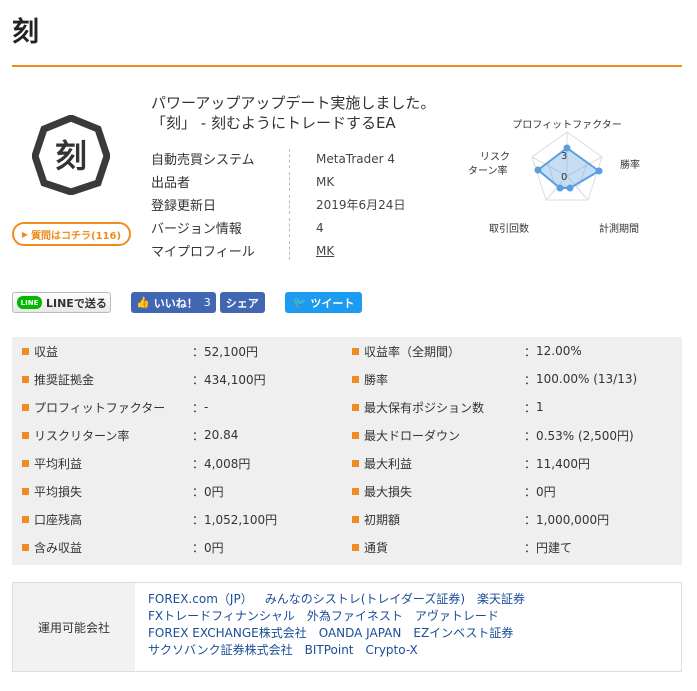 This screenshot has width=697, height=691. I want to click on stat-label: 含み収益, so click(52, 547).